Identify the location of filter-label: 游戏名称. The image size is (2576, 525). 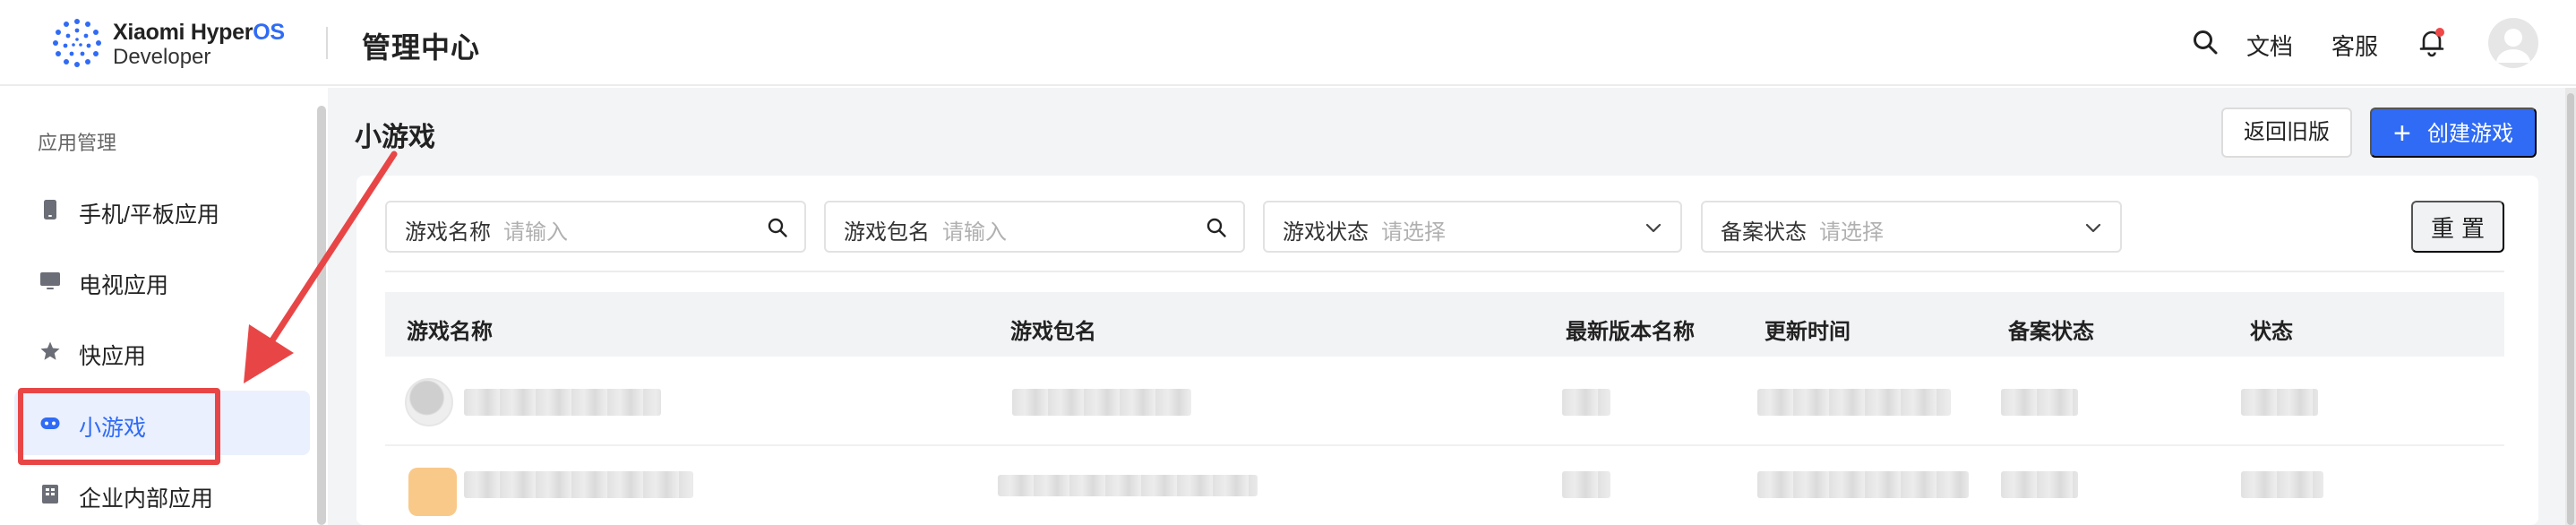
(448, 233).